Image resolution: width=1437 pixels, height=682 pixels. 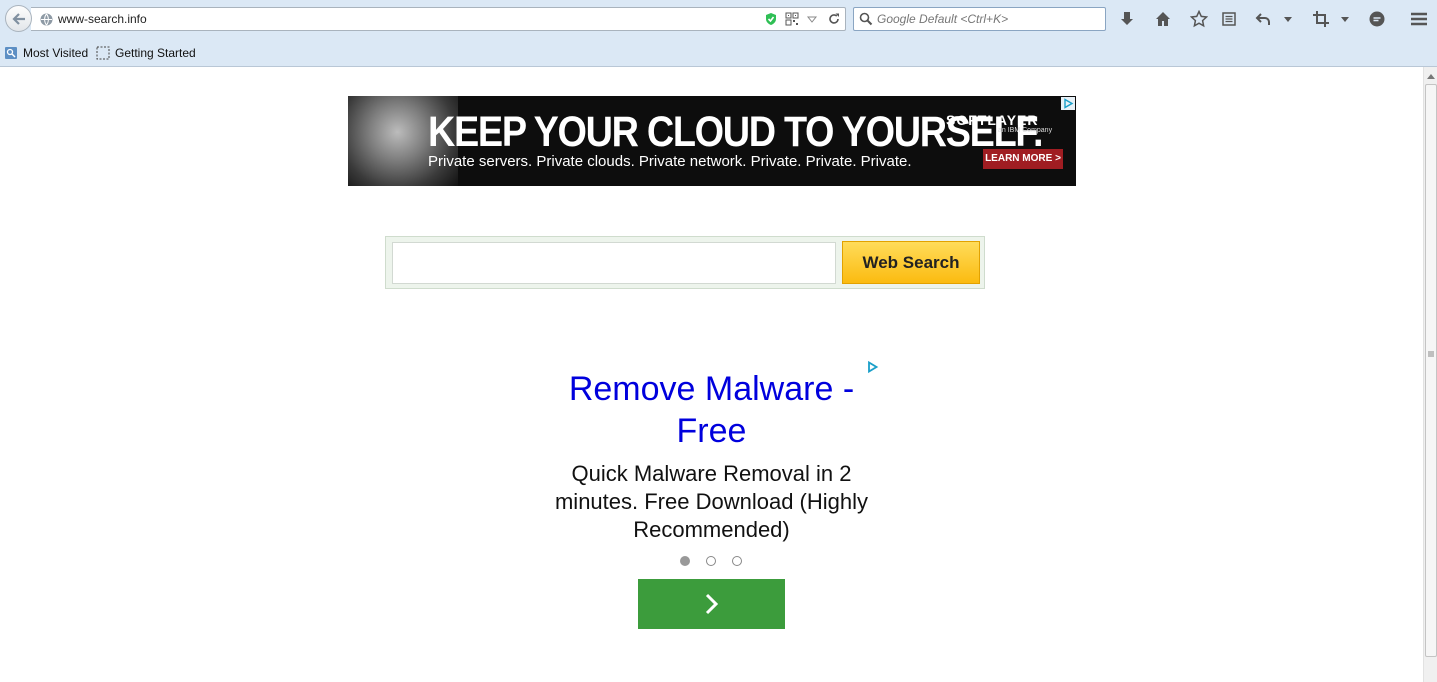 I want to click on home-icon, so click(x=1163, y=19).